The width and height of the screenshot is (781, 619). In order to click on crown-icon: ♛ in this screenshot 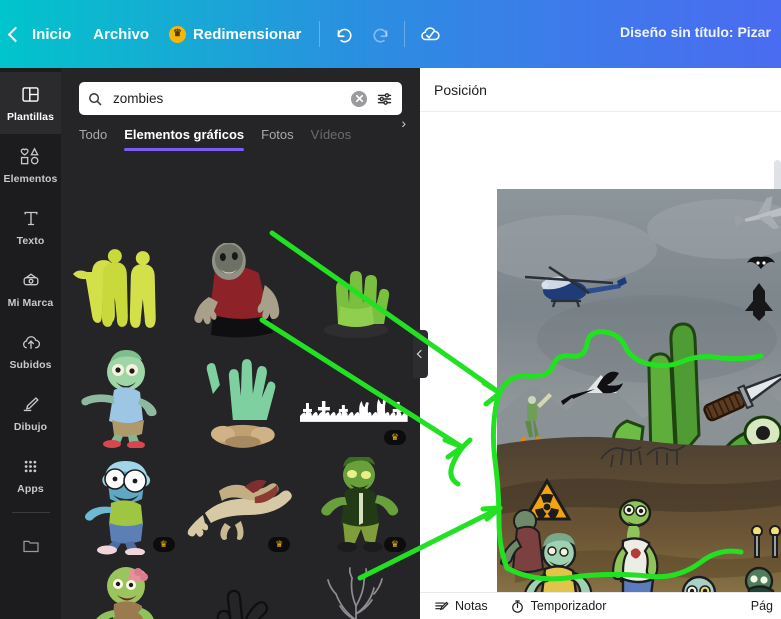, I will do `click(178, 34)`.